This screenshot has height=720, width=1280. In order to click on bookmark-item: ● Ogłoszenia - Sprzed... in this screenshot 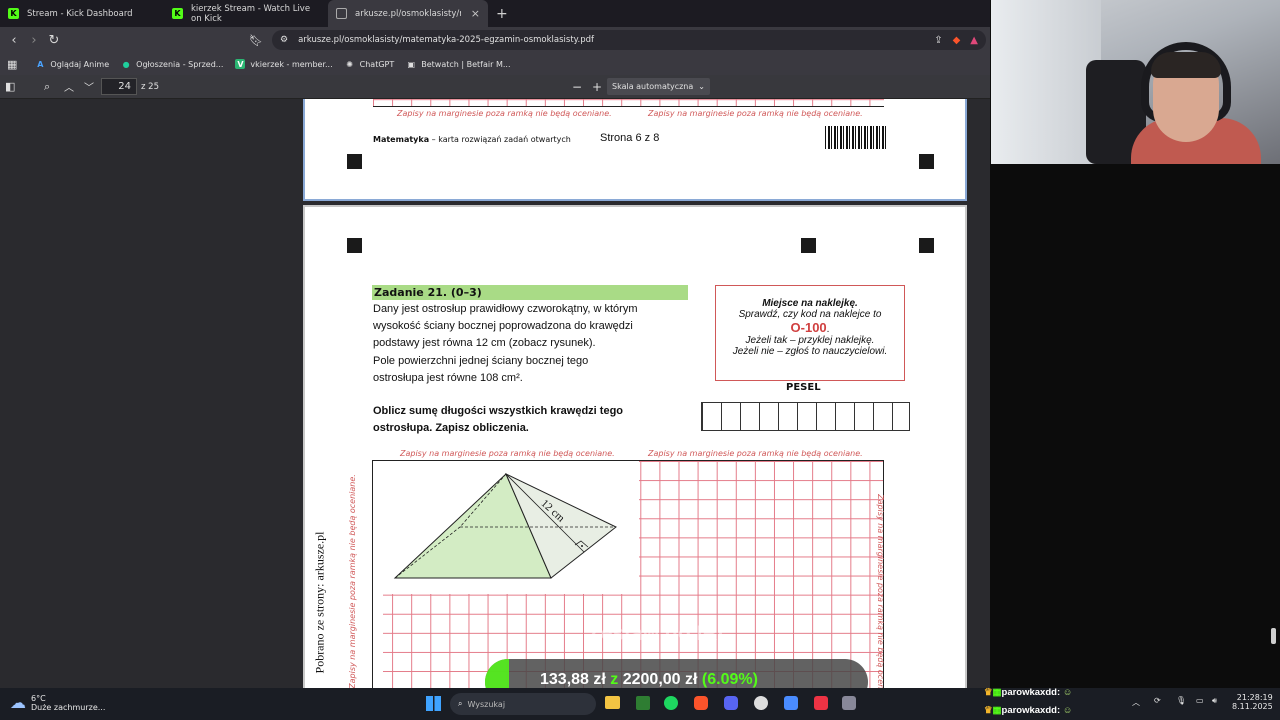, I will do `click(172, 64)`.